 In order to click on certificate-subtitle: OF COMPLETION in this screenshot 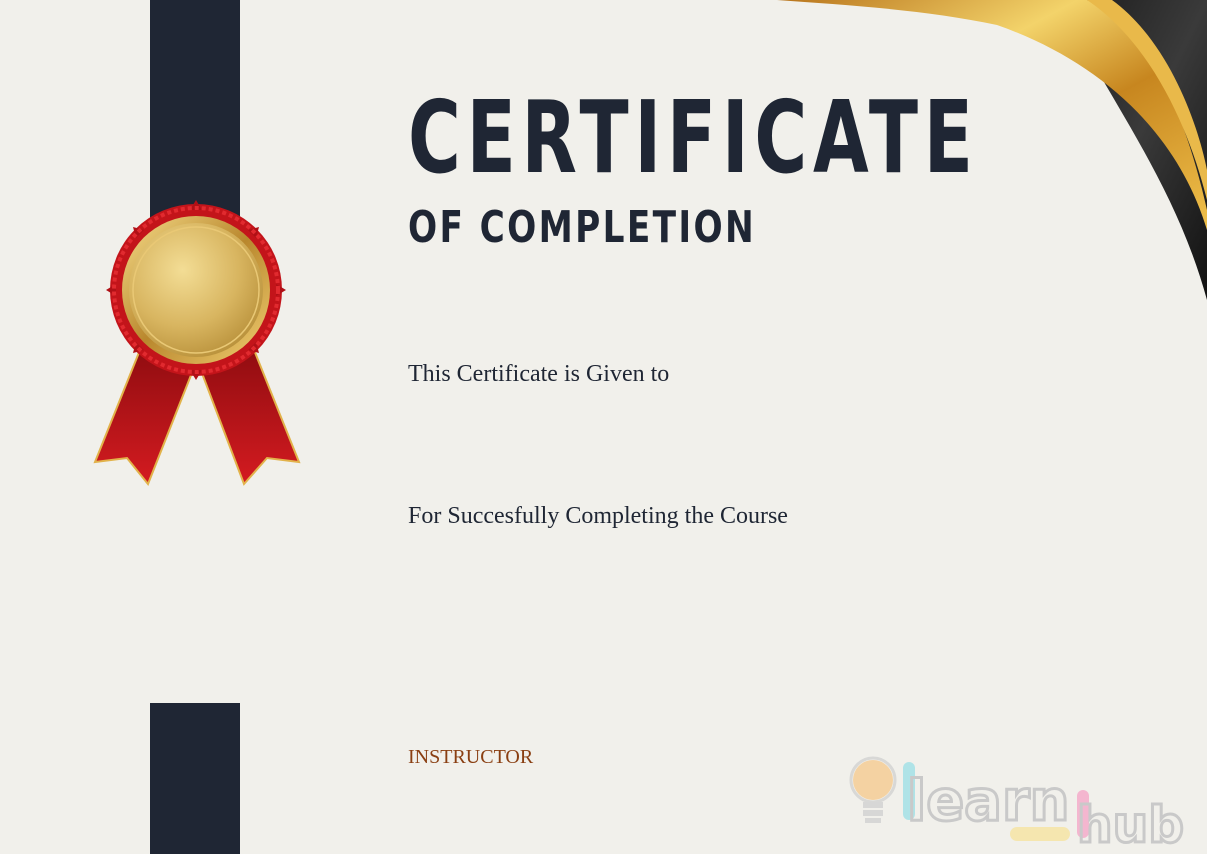, I will do `click(582, 227)`.